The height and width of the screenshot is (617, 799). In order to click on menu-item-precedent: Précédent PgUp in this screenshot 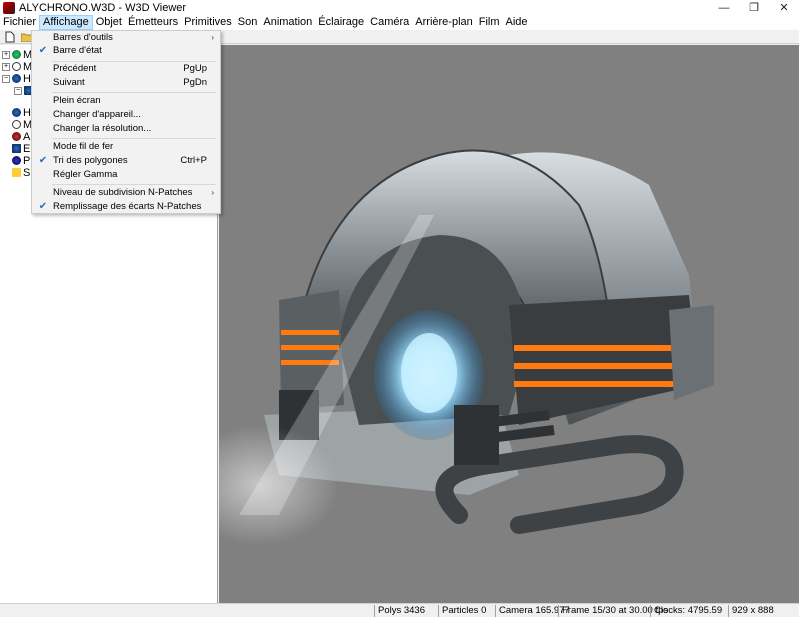, I will do `click(126, 68)`.